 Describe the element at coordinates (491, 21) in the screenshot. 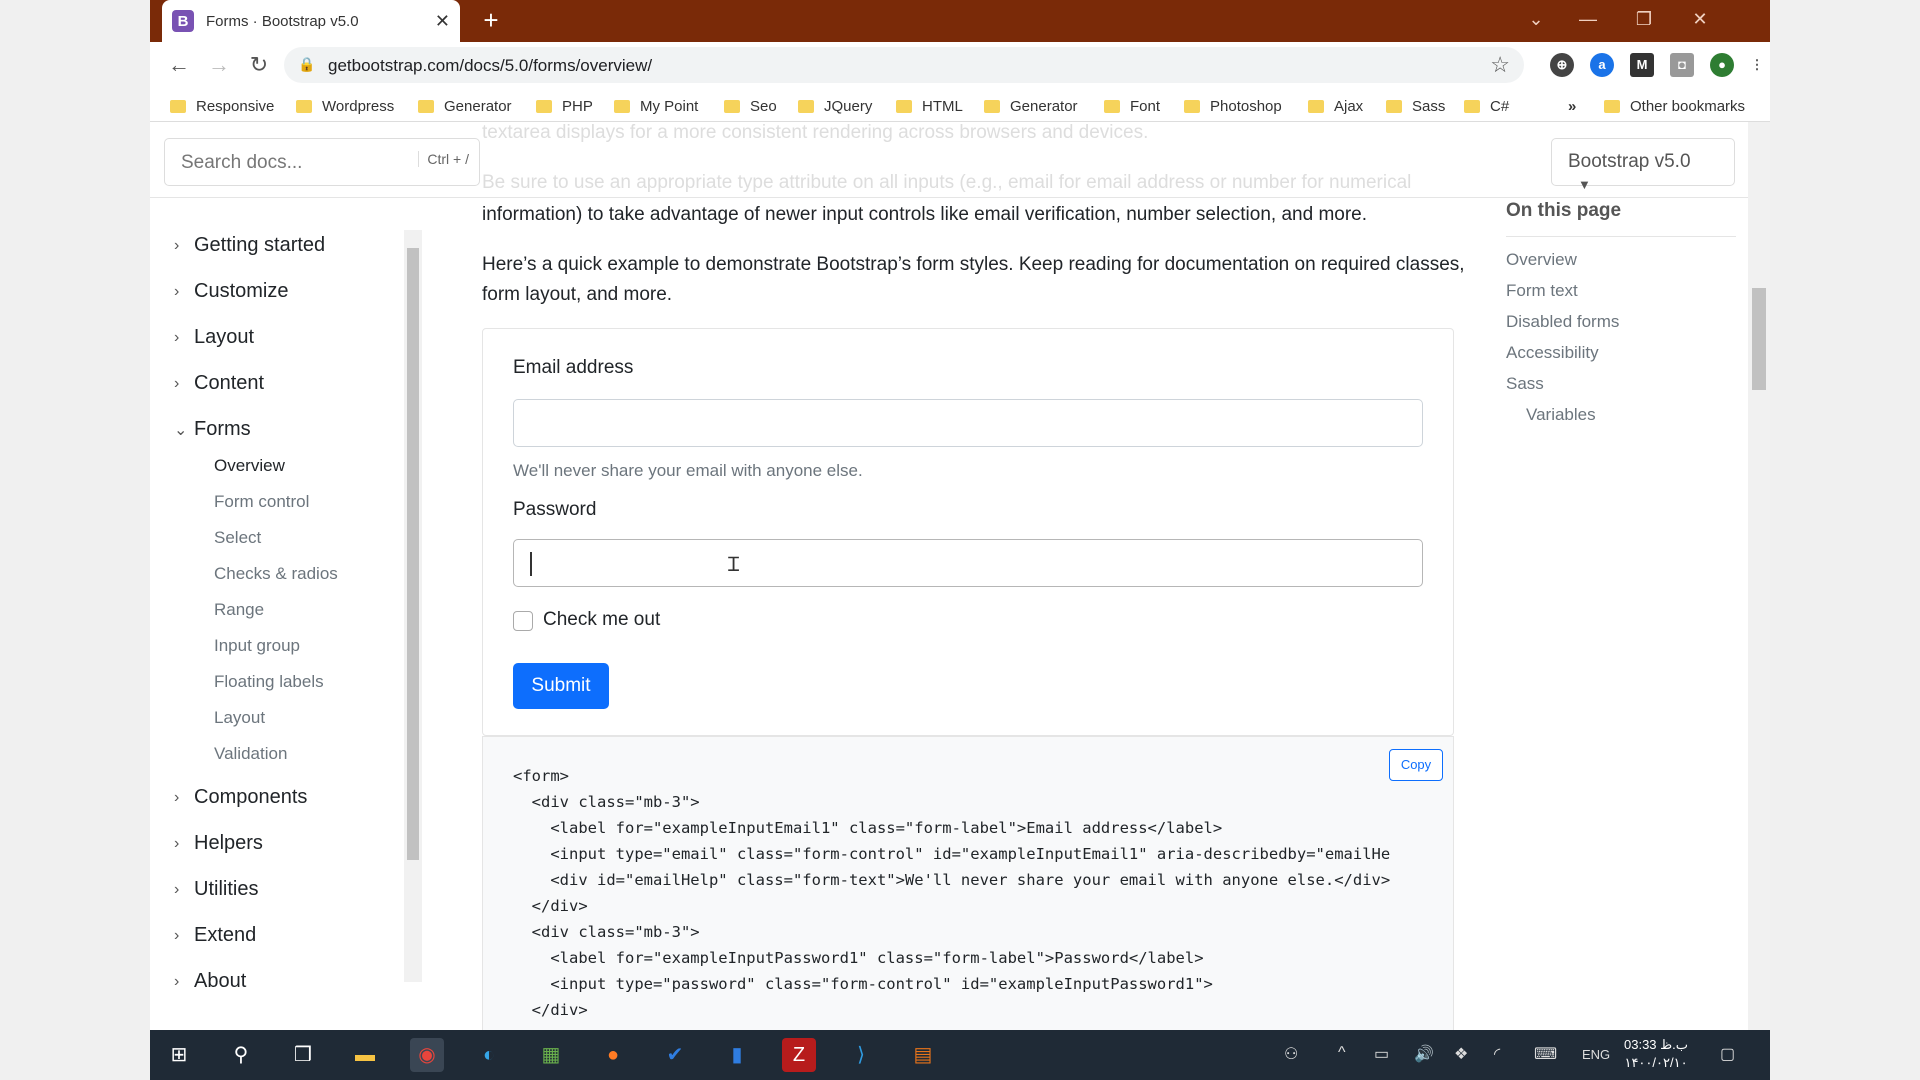

I see `new-tab-button: +` at that location.